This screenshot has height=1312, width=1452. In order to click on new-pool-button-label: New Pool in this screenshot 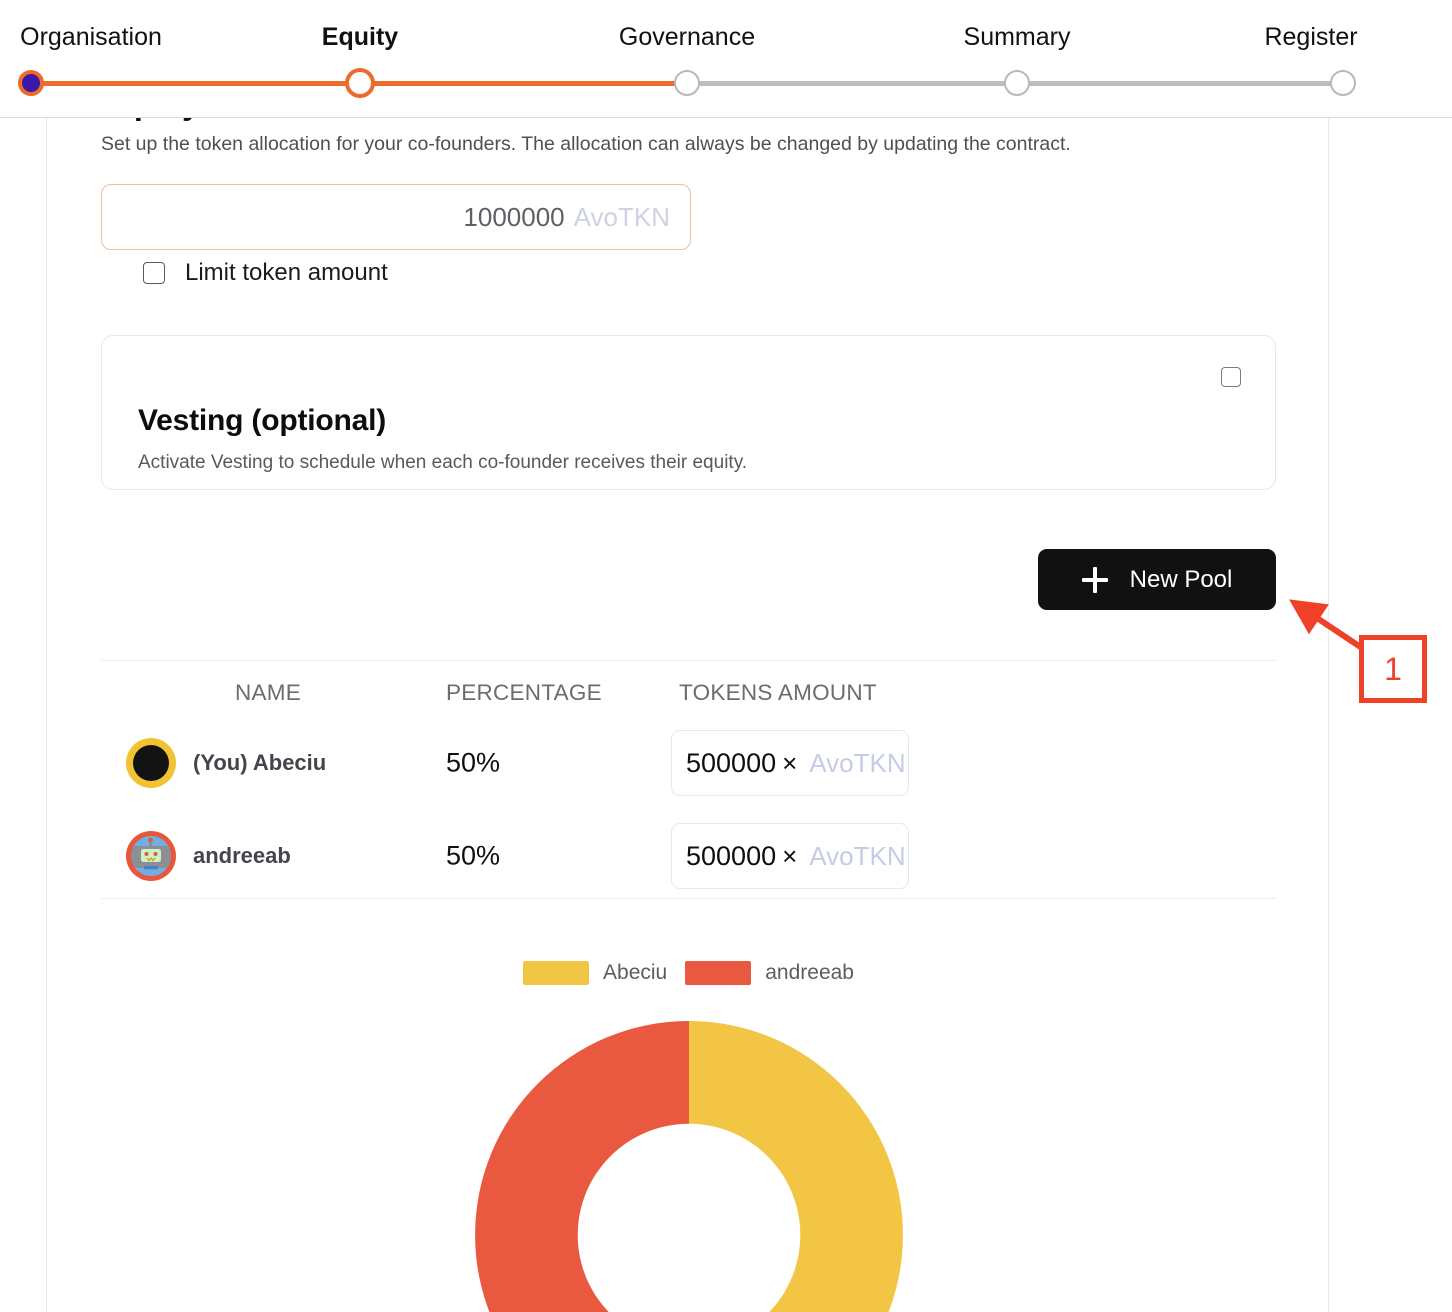, I will do `click(1181, 579)`.